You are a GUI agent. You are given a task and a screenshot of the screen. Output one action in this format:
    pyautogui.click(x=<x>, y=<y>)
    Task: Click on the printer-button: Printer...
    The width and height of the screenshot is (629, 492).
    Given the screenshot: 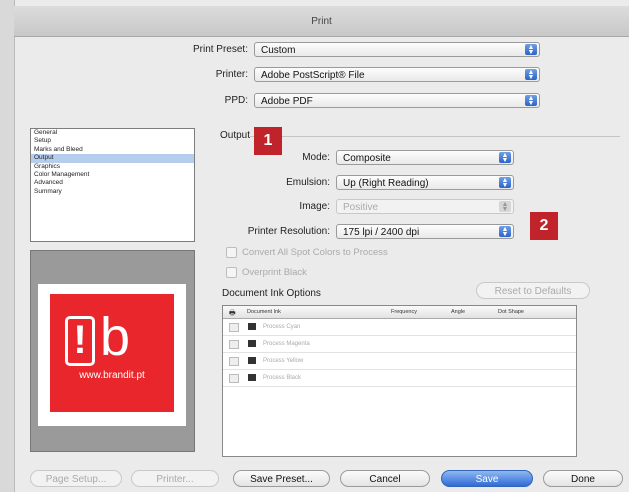 What is the action you would take?
    pyautogui.click(x=175, y=478)
    